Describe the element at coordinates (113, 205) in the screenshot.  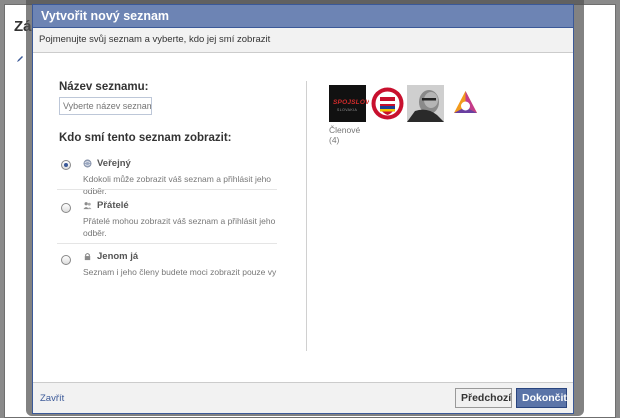
I see `friends-option-title: Přátelé` at that location.